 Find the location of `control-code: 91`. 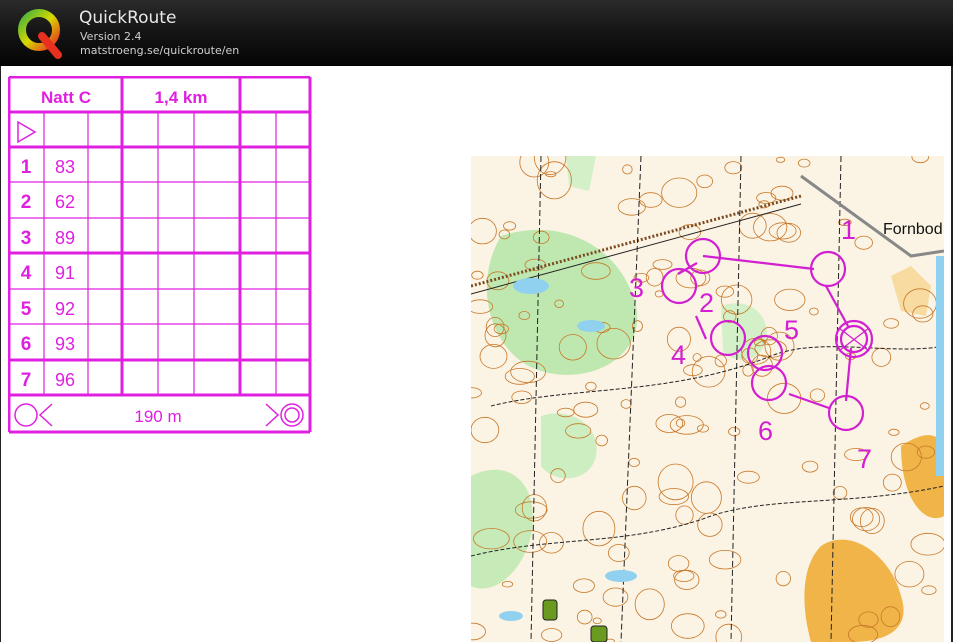

control-code: 91 is located at coordinates (65, 273).